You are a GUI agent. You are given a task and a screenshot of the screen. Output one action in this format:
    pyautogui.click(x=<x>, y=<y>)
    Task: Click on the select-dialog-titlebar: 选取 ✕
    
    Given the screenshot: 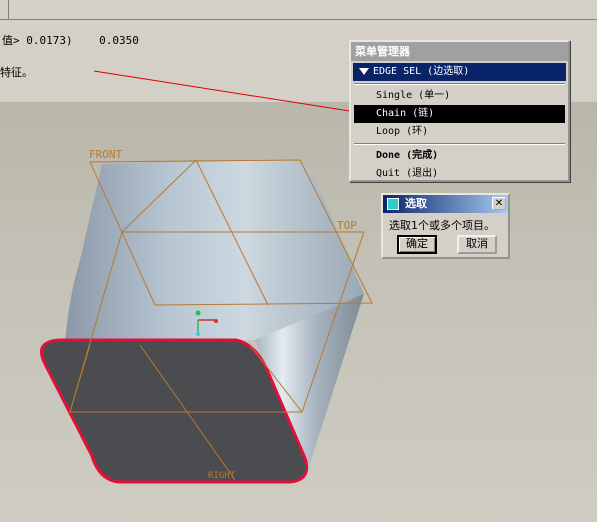 What is the action you would take?
    pyautogui.click(x=445, y=204)
    